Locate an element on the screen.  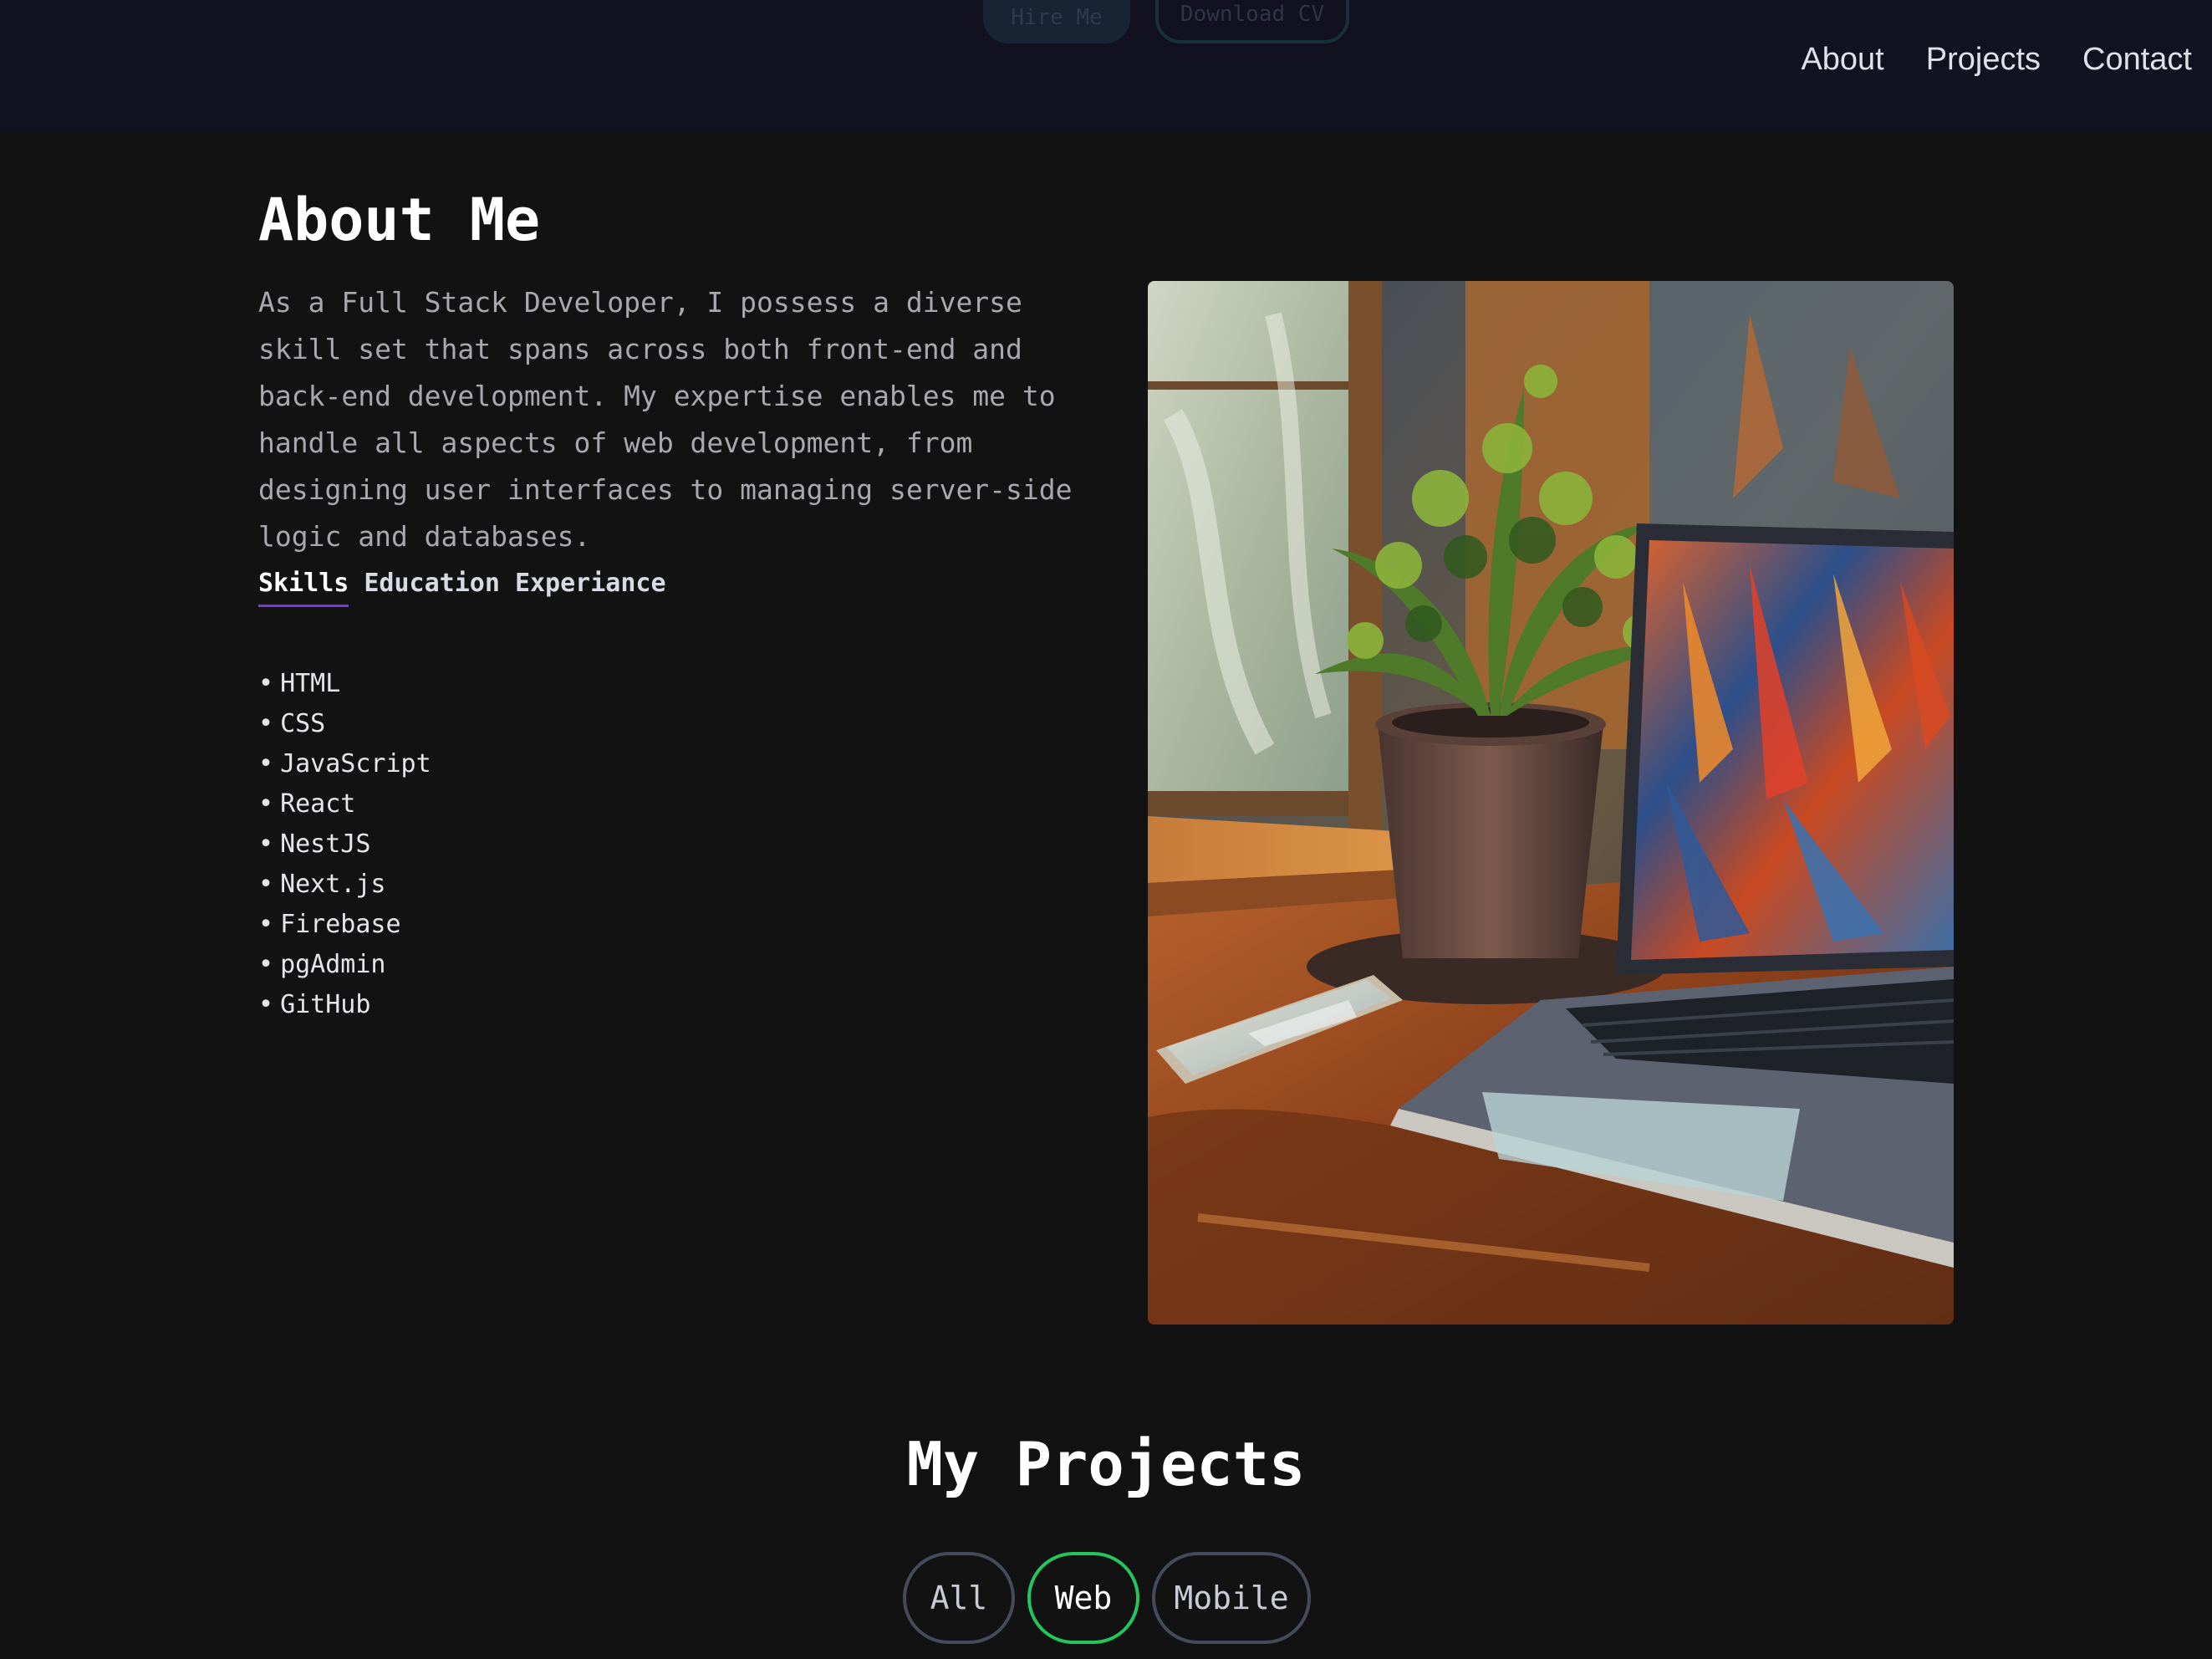
skill-item: • Next.js is located at coordinates (322, 884).